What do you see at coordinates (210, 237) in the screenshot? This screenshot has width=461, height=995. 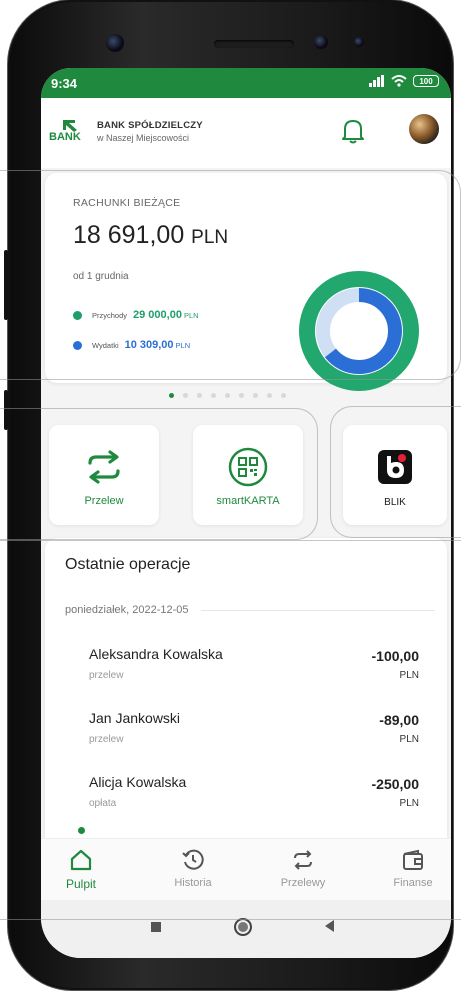 I see `account-balance-currency: PLN` at bounding box center [210, 237].